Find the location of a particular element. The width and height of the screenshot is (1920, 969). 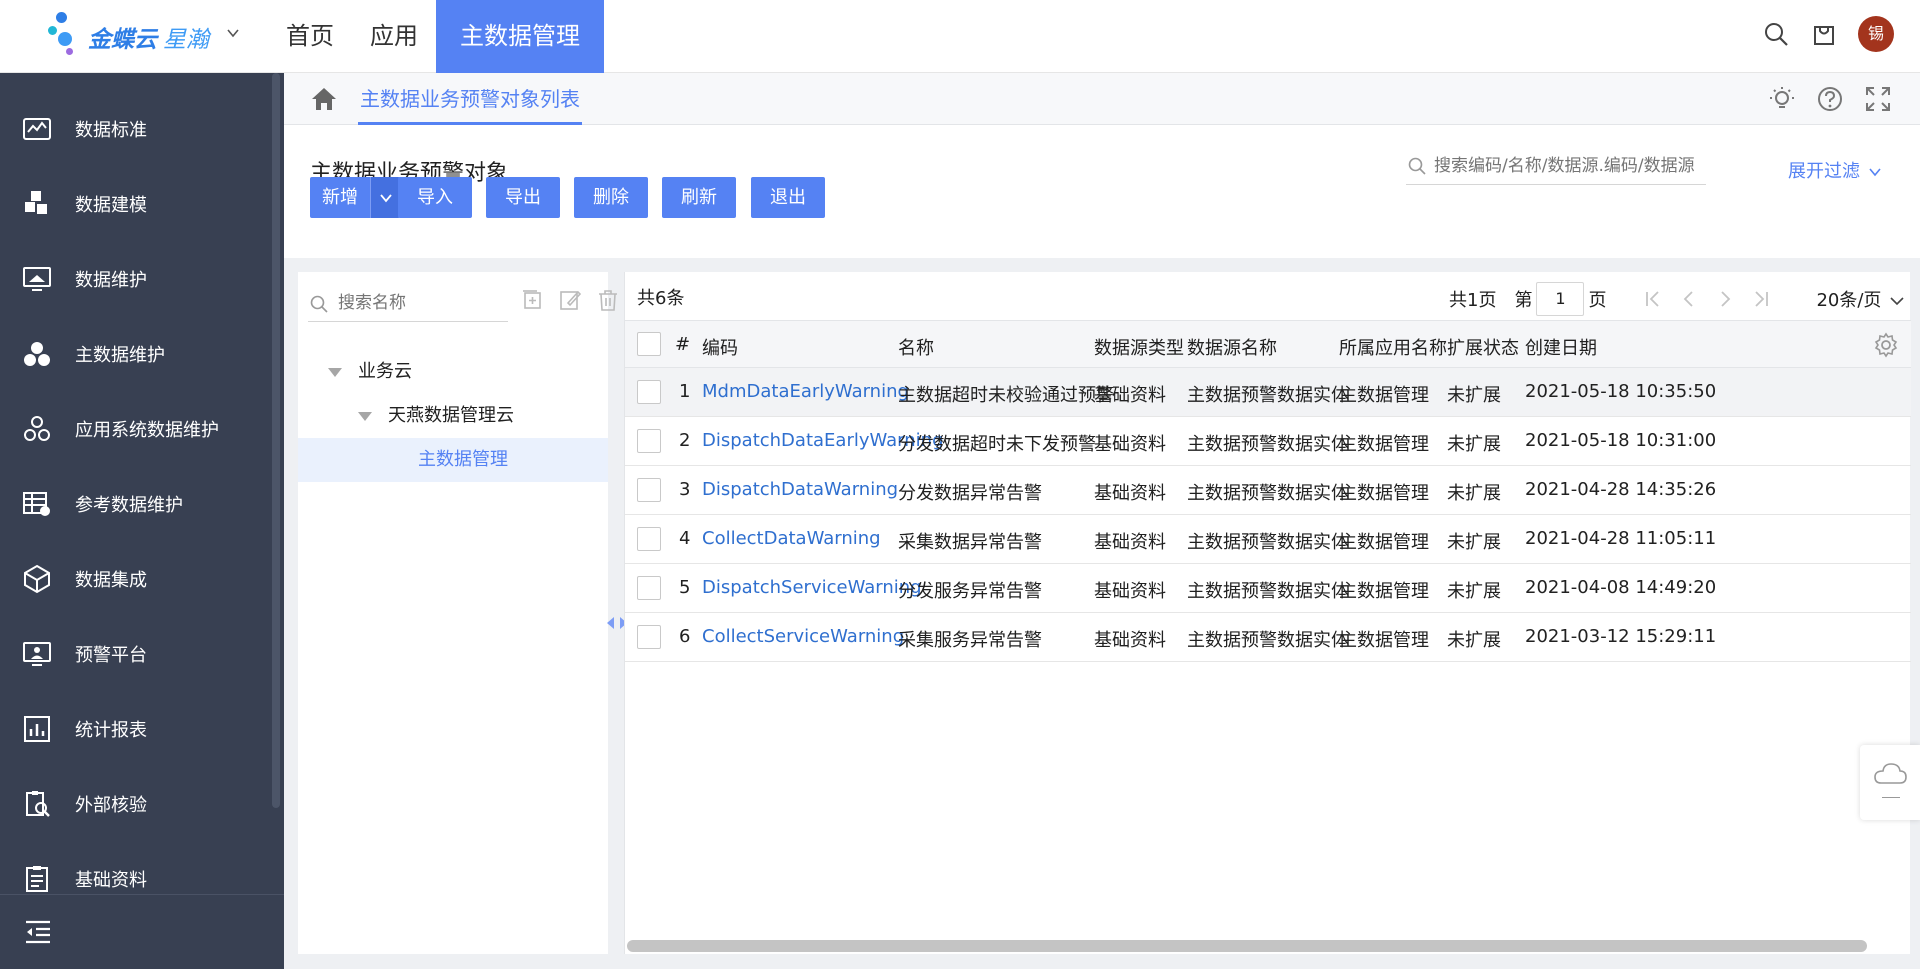

column-header-app-name: 所属应用名称 is located at coordinates (1393, 347).